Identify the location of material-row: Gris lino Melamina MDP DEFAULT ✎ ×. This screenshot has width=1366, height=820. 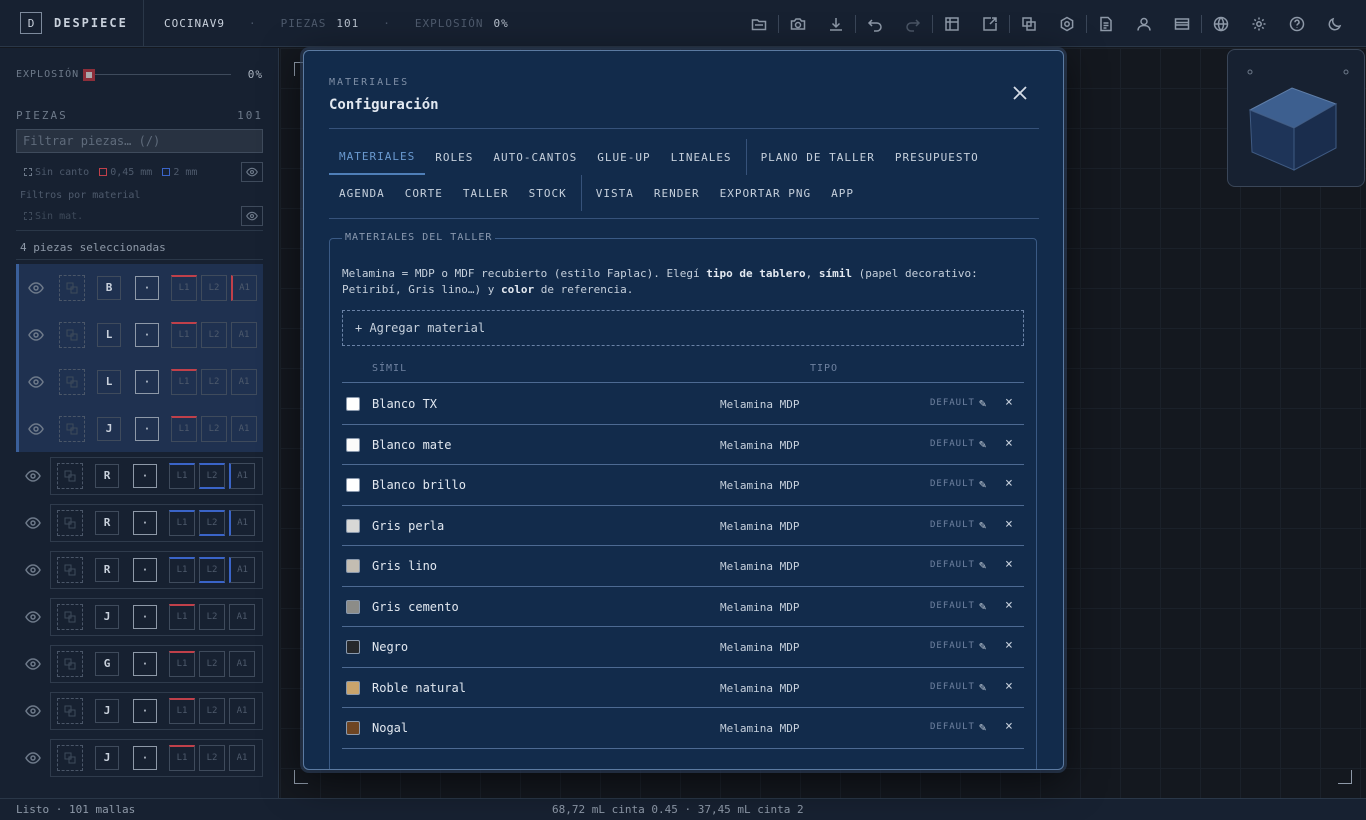
(683, 566).